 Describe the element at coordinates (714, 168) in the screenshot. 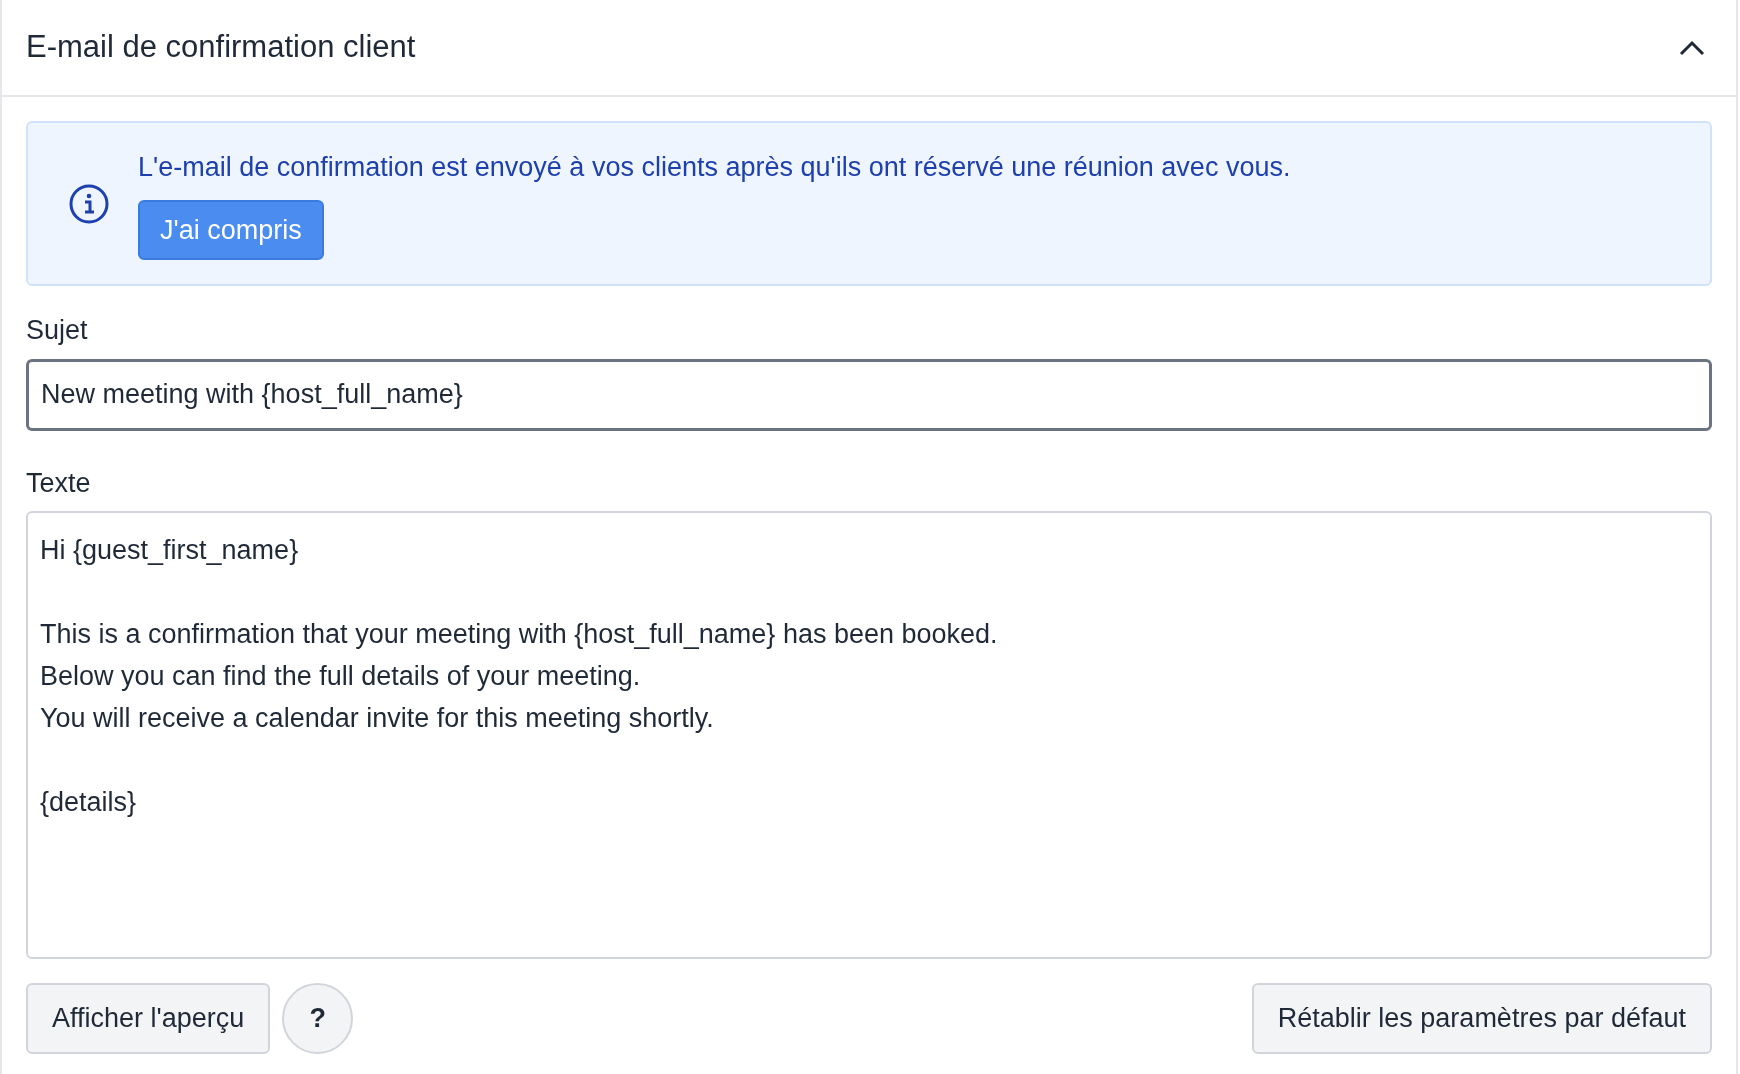

I see `notice-text: L'e-mail de confirmation est envoyé à vos clients après qu'ils ont réservé une réunion avec vous.` at that location.